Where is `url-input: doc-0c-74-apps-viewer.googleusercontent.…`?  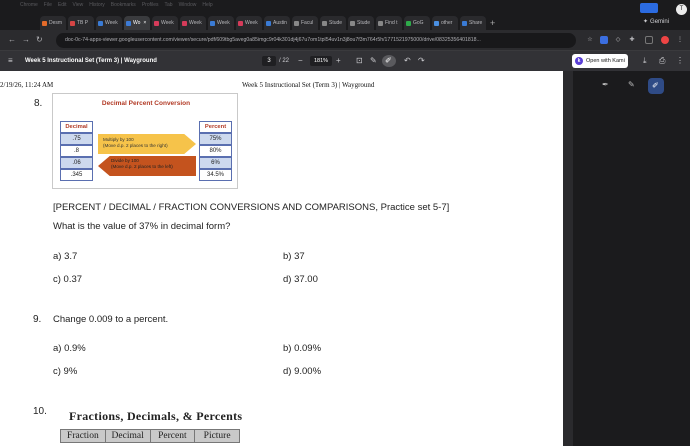
url-input: doc-0c-74-apps-viewer.googleusercontent.… is located at coordinates (316, 40).